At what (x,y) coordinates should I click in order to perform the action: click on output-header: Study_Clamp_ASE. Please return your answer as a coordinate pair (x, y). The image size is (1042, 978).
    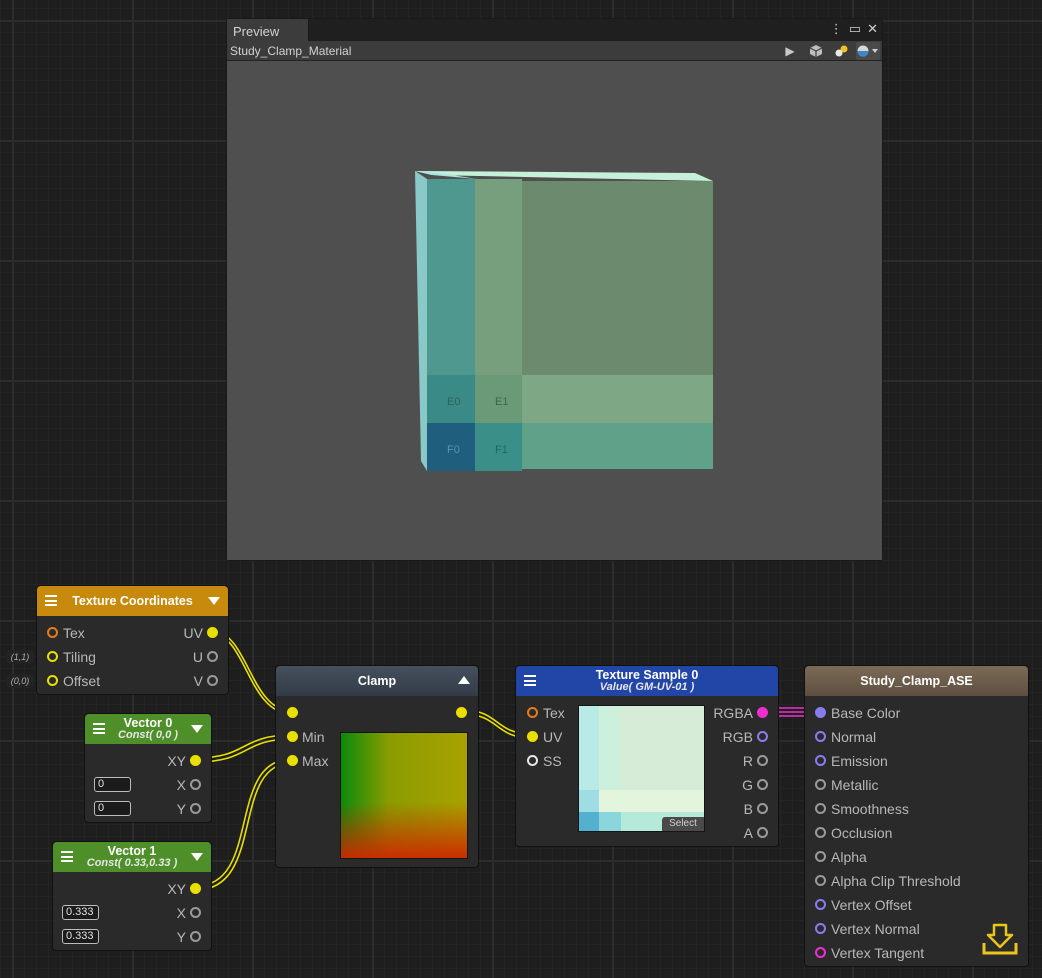
    Looking at the image, I should click on (916, 681).